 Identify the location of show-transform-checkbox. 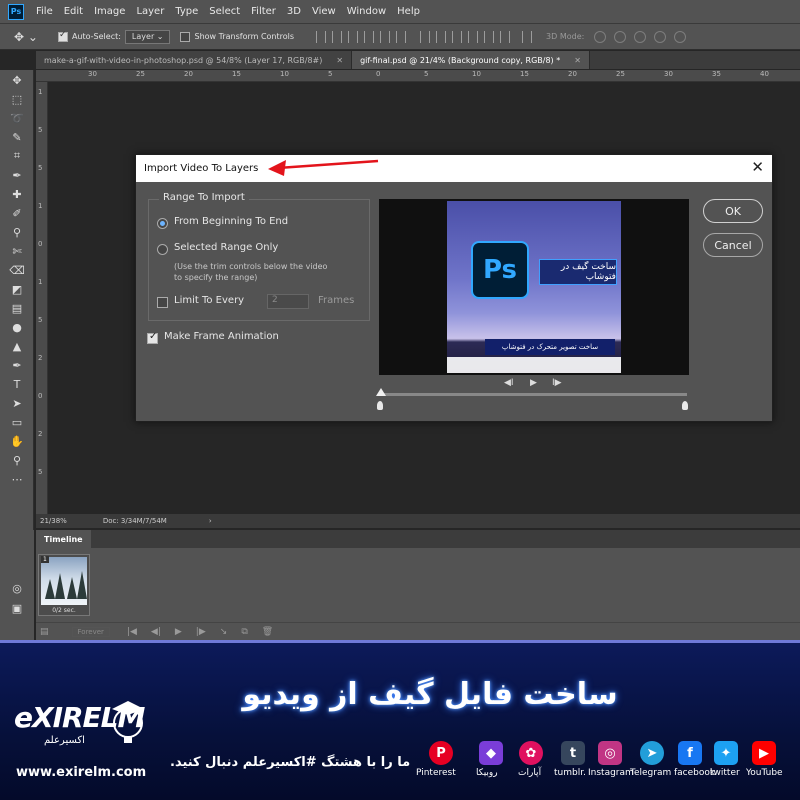
(185, 36).